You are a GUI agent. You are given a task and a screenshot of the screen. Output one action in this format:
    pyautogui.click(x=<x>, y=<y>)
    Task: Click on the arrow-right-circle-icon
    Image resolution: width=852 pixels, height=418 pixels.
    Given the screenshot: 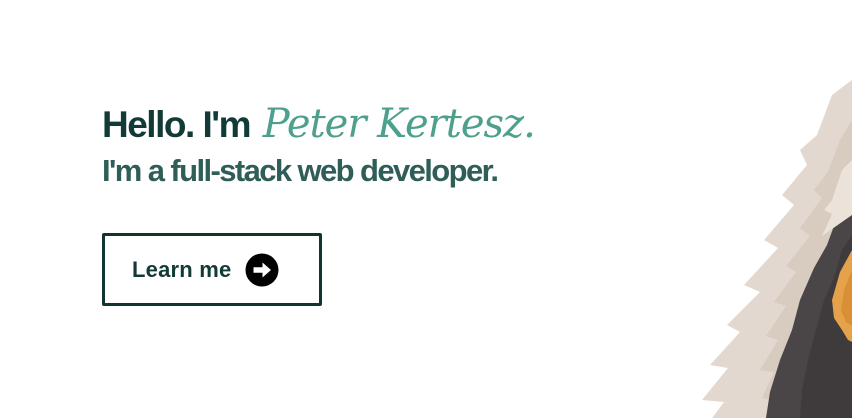 What is the action you would take?
    pyautogui.click(x=262, y=270)
    